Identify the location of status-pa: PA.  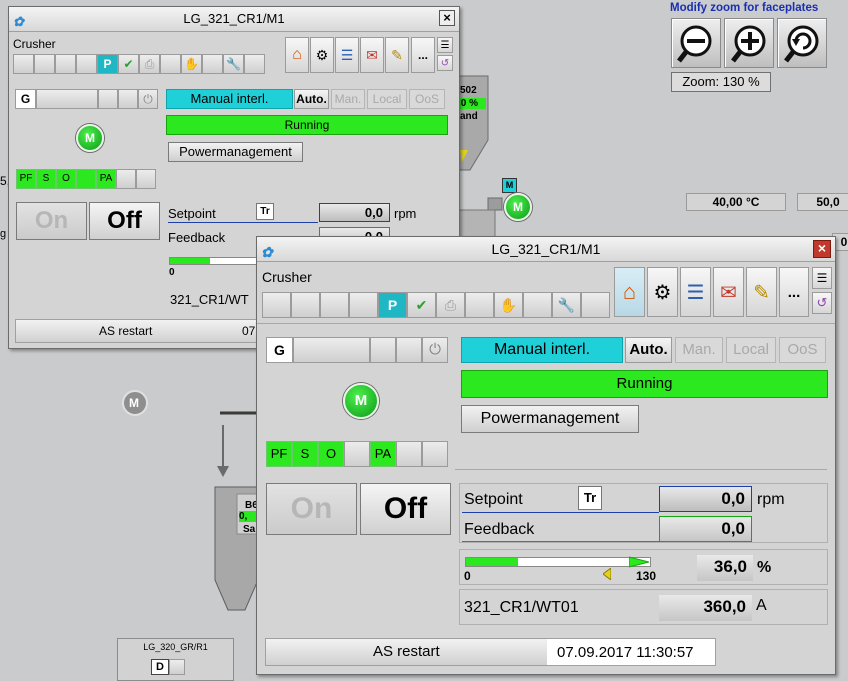
(383, 454).